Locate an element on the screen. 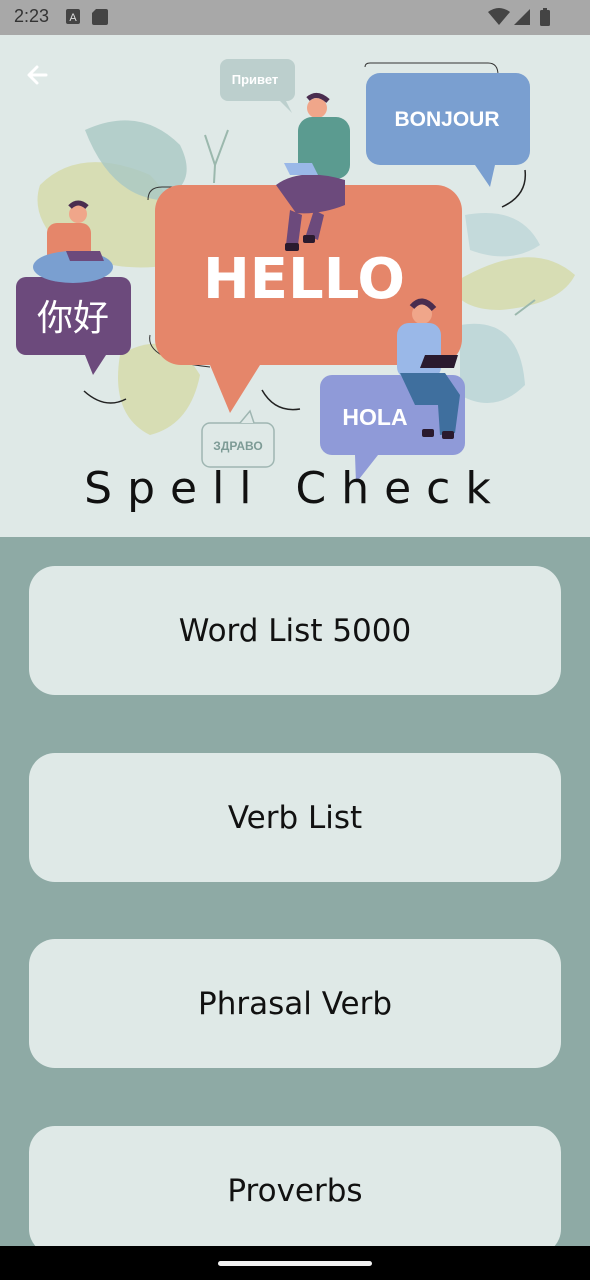  status-left-icons: A is located at coordinates (87, 17).